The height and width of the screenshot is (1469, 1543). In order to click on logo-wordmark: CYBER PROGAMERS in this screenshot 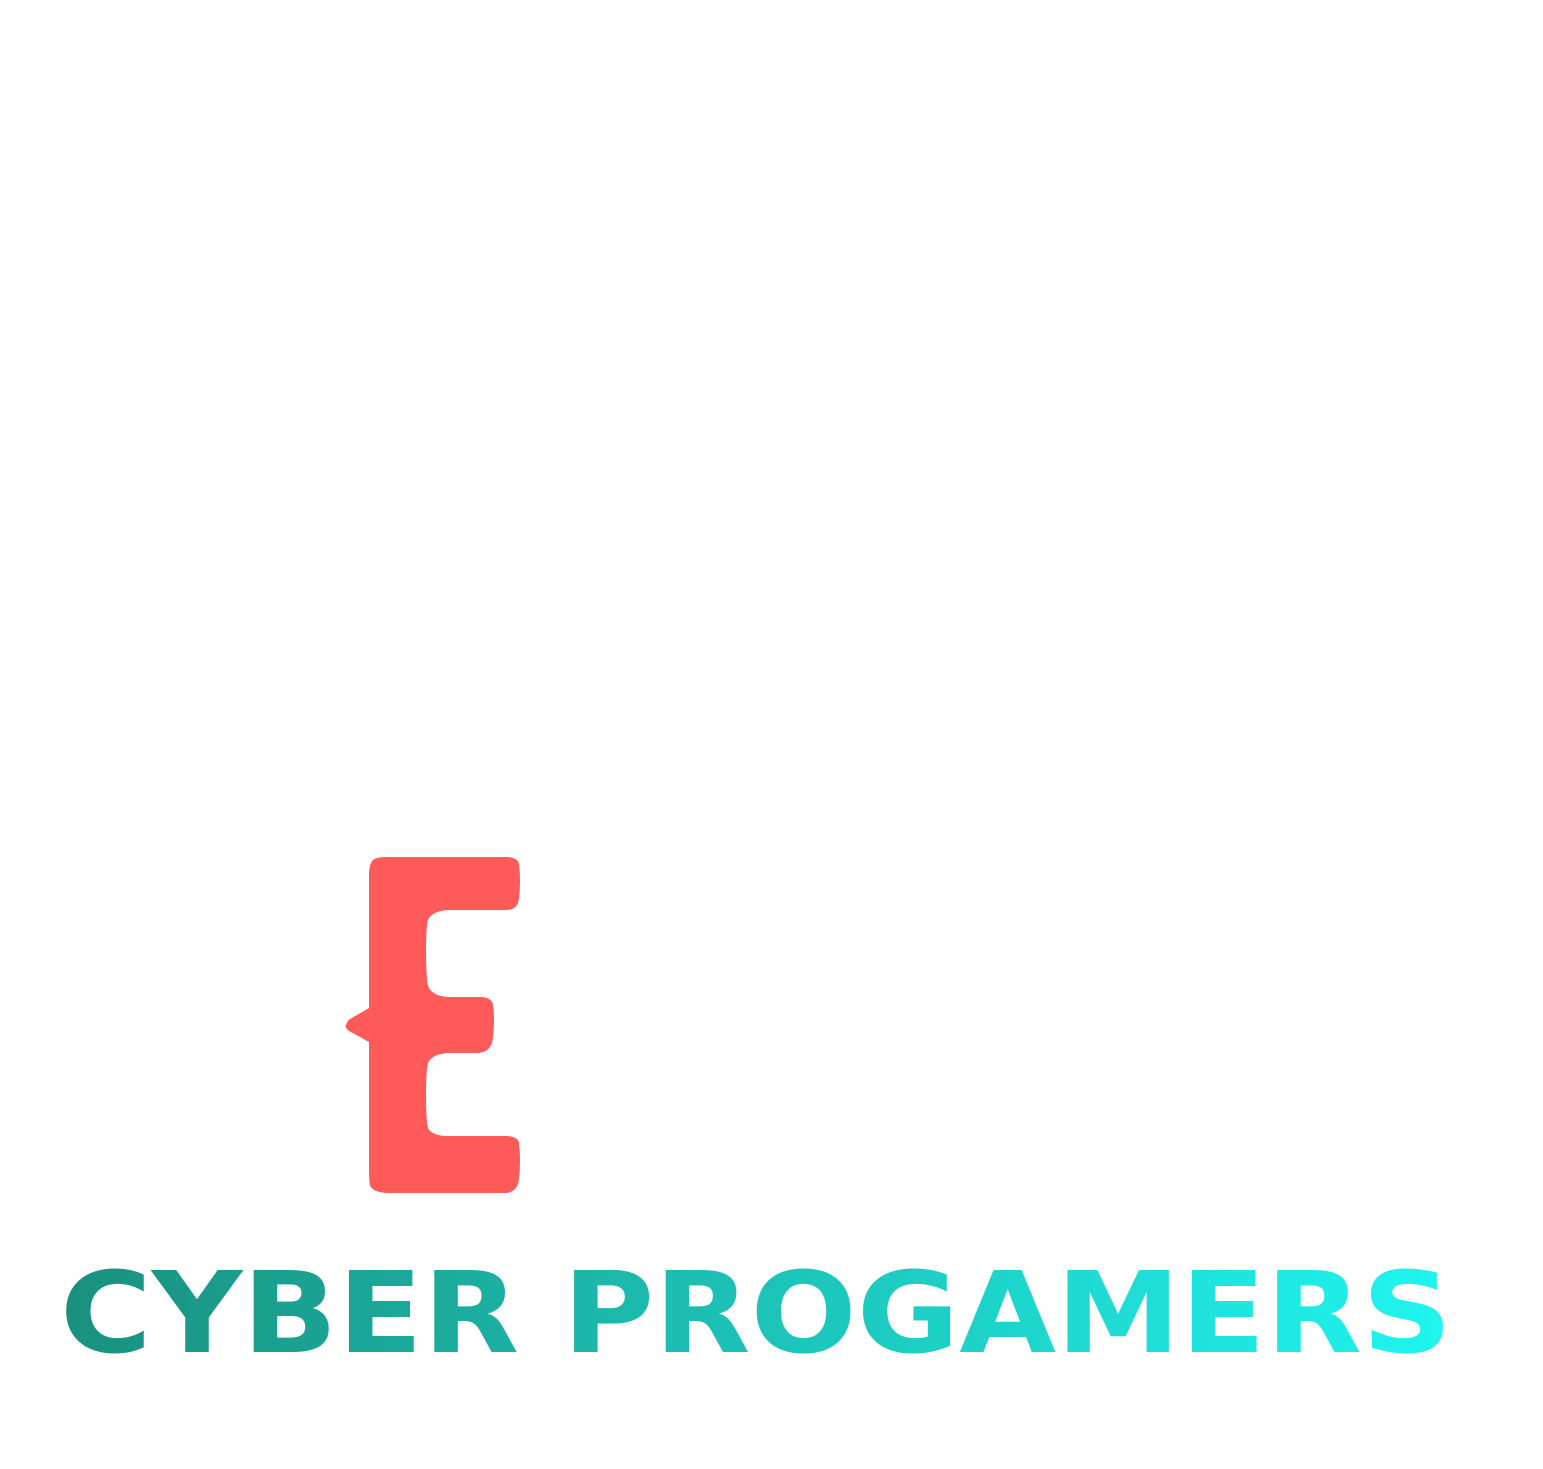, I will do `click(756, 1312)`.